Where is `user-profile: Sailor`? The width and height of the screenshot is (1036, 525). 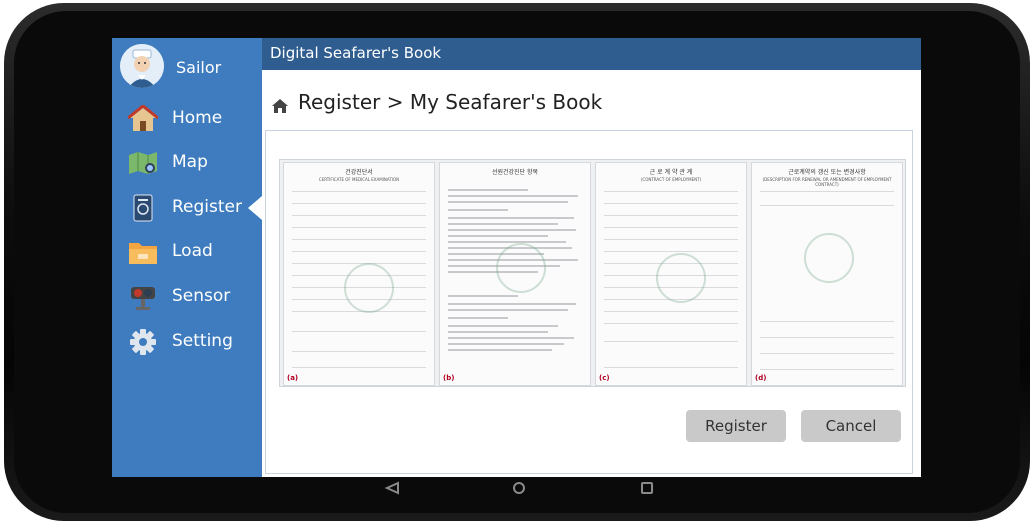 user-profile: Sailor is located at coordinates (190, 67).